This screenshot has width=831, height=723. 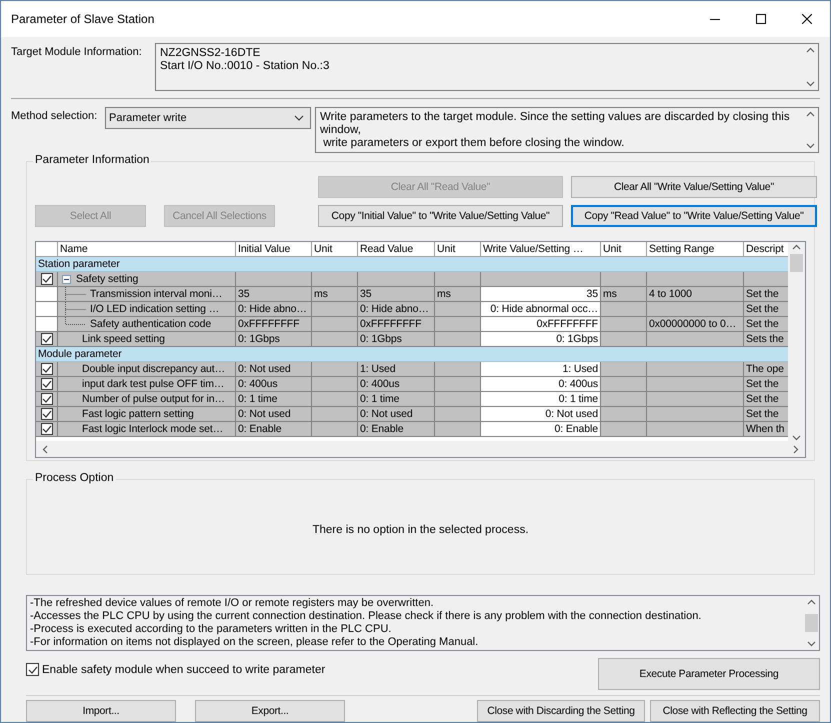 What do you see at coordinates (208, 118) in the screenshot?
I see `method-dropdown: Parameter write` at bounding box center [208, 118].